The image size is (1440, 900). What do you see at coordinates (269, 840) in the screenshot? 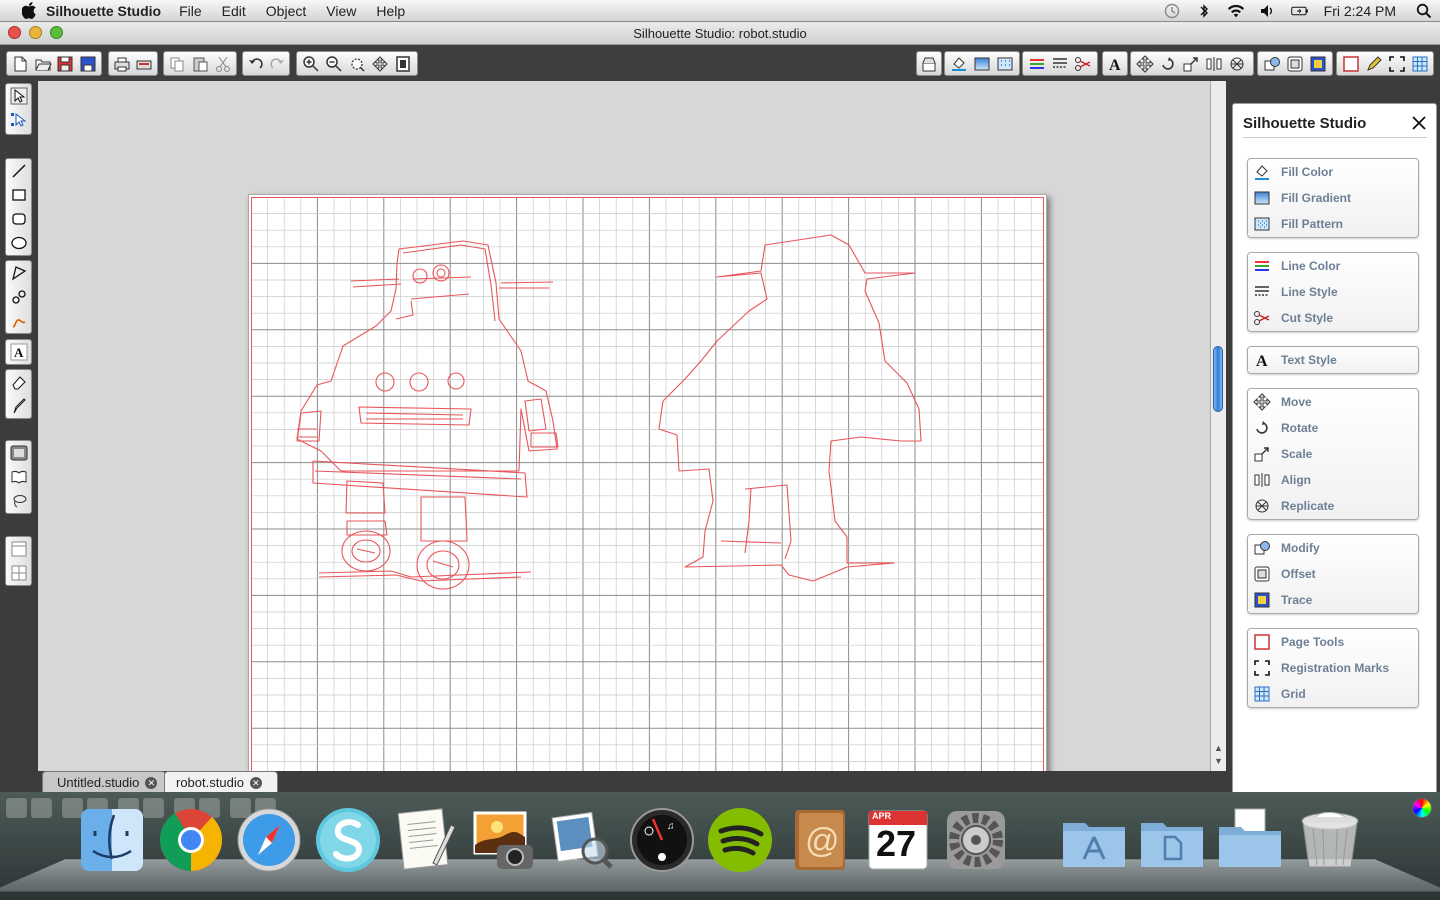
I see `safari-icon` at bounding box center [269, 840].